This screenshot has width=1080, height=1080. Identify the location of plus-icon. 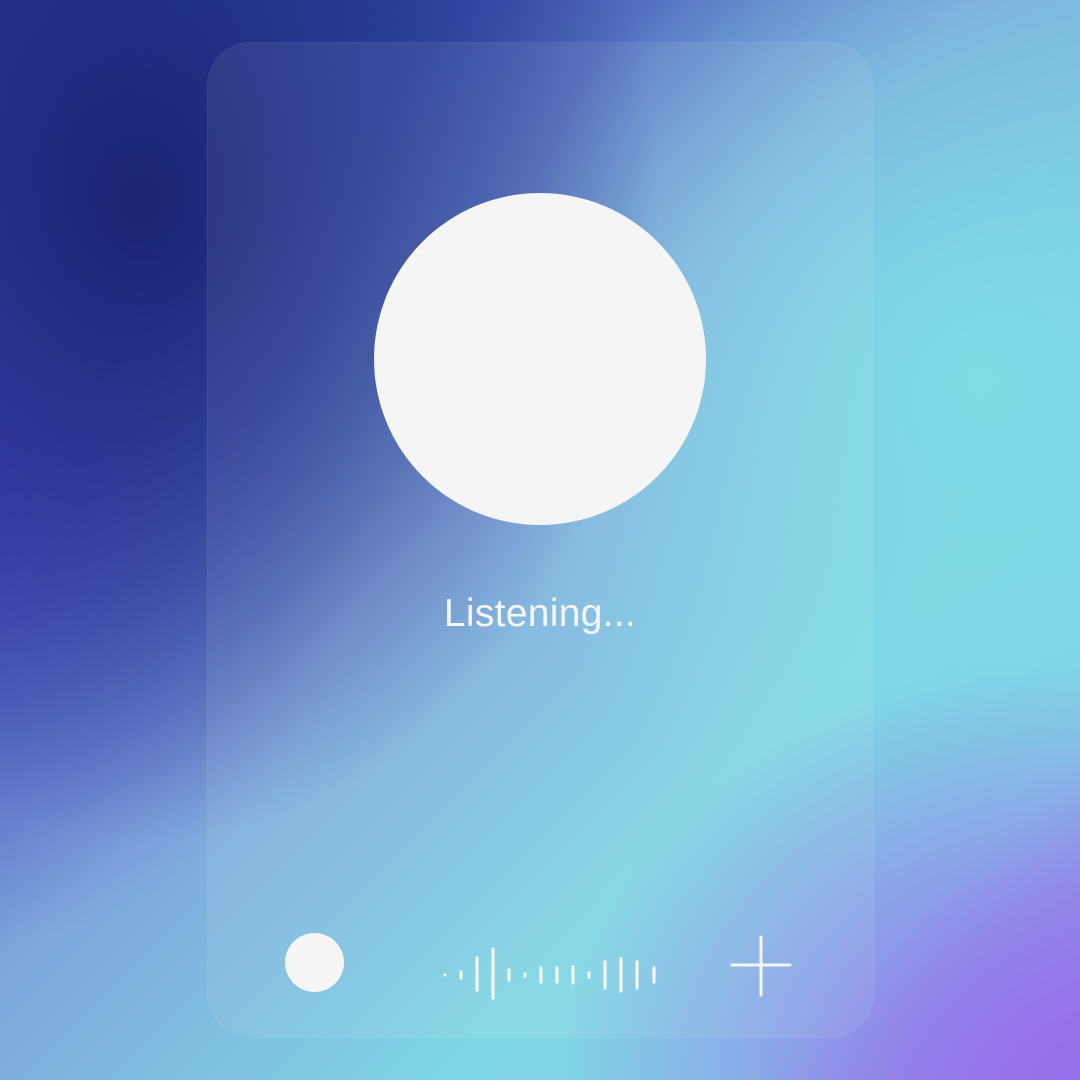
(761, 966).